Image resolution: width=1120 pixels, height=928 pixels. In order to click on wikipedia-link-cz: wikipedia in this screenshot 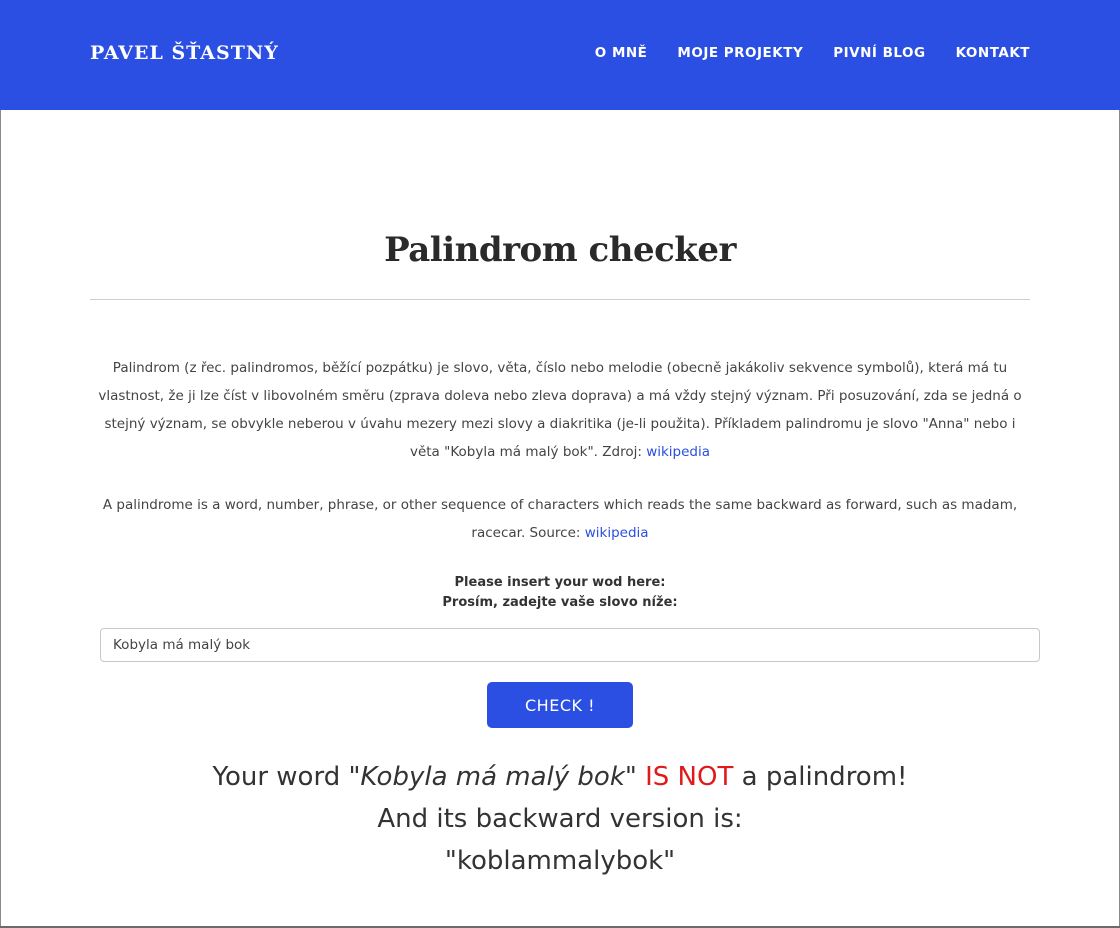, I will do `click(678, 452)`.